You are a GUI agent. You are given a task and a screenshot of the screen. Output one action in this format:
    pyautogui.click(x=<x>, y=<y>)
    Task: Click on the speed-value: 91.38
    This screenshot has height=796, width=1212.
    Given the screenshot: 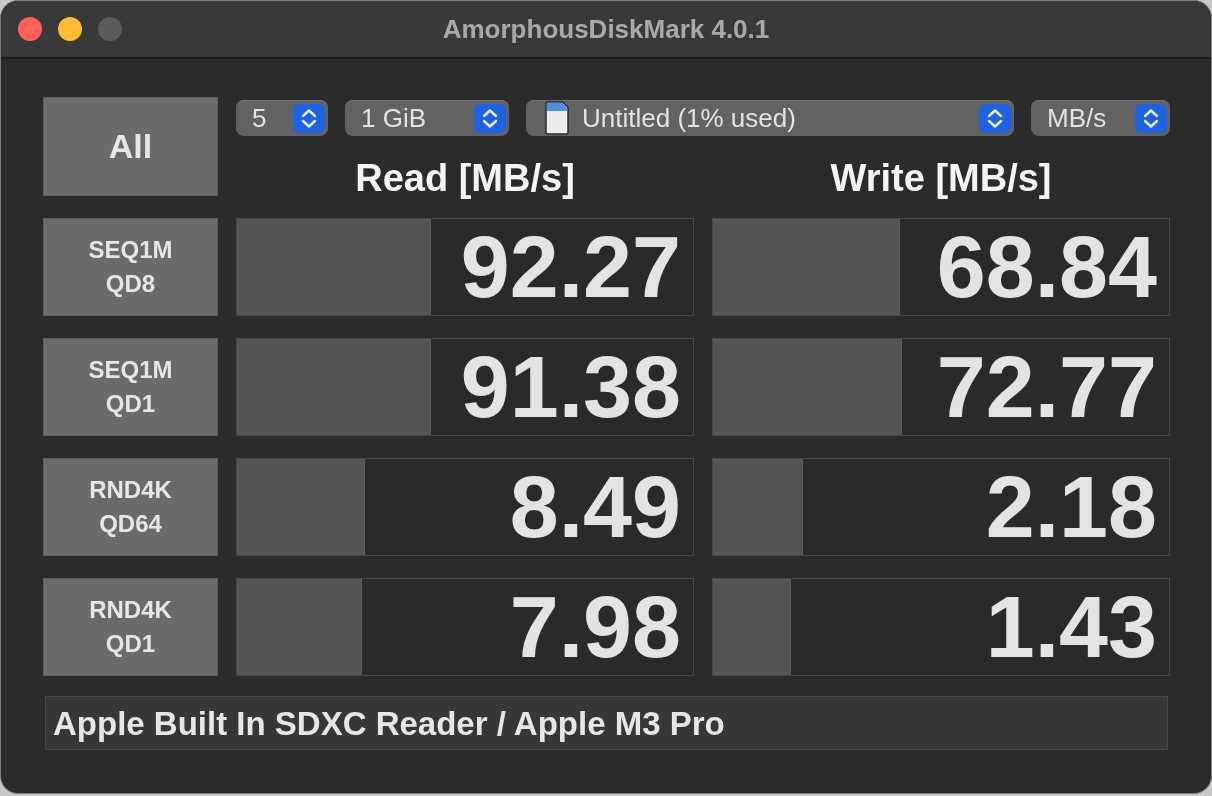 What is the action you would take?
    pyautogui.click(x=571, y=387)
    